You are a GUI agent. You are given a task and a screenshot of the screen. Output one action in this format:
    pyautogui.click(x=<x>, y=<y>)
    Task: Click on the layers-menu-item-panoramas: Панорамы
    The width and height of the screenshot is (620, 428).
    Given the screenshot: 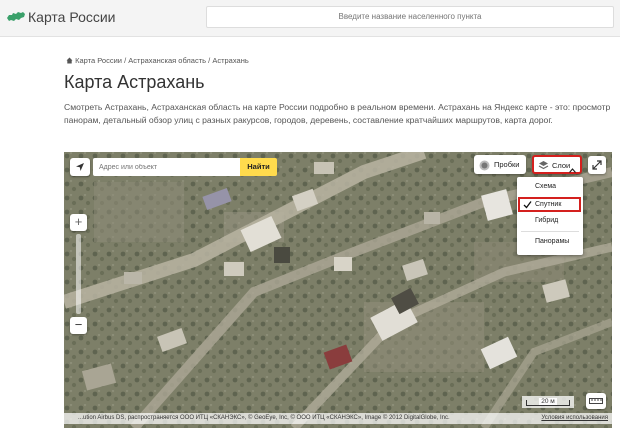 What is the action you would take?
    pyautogui.click(x=550, y=241)
    